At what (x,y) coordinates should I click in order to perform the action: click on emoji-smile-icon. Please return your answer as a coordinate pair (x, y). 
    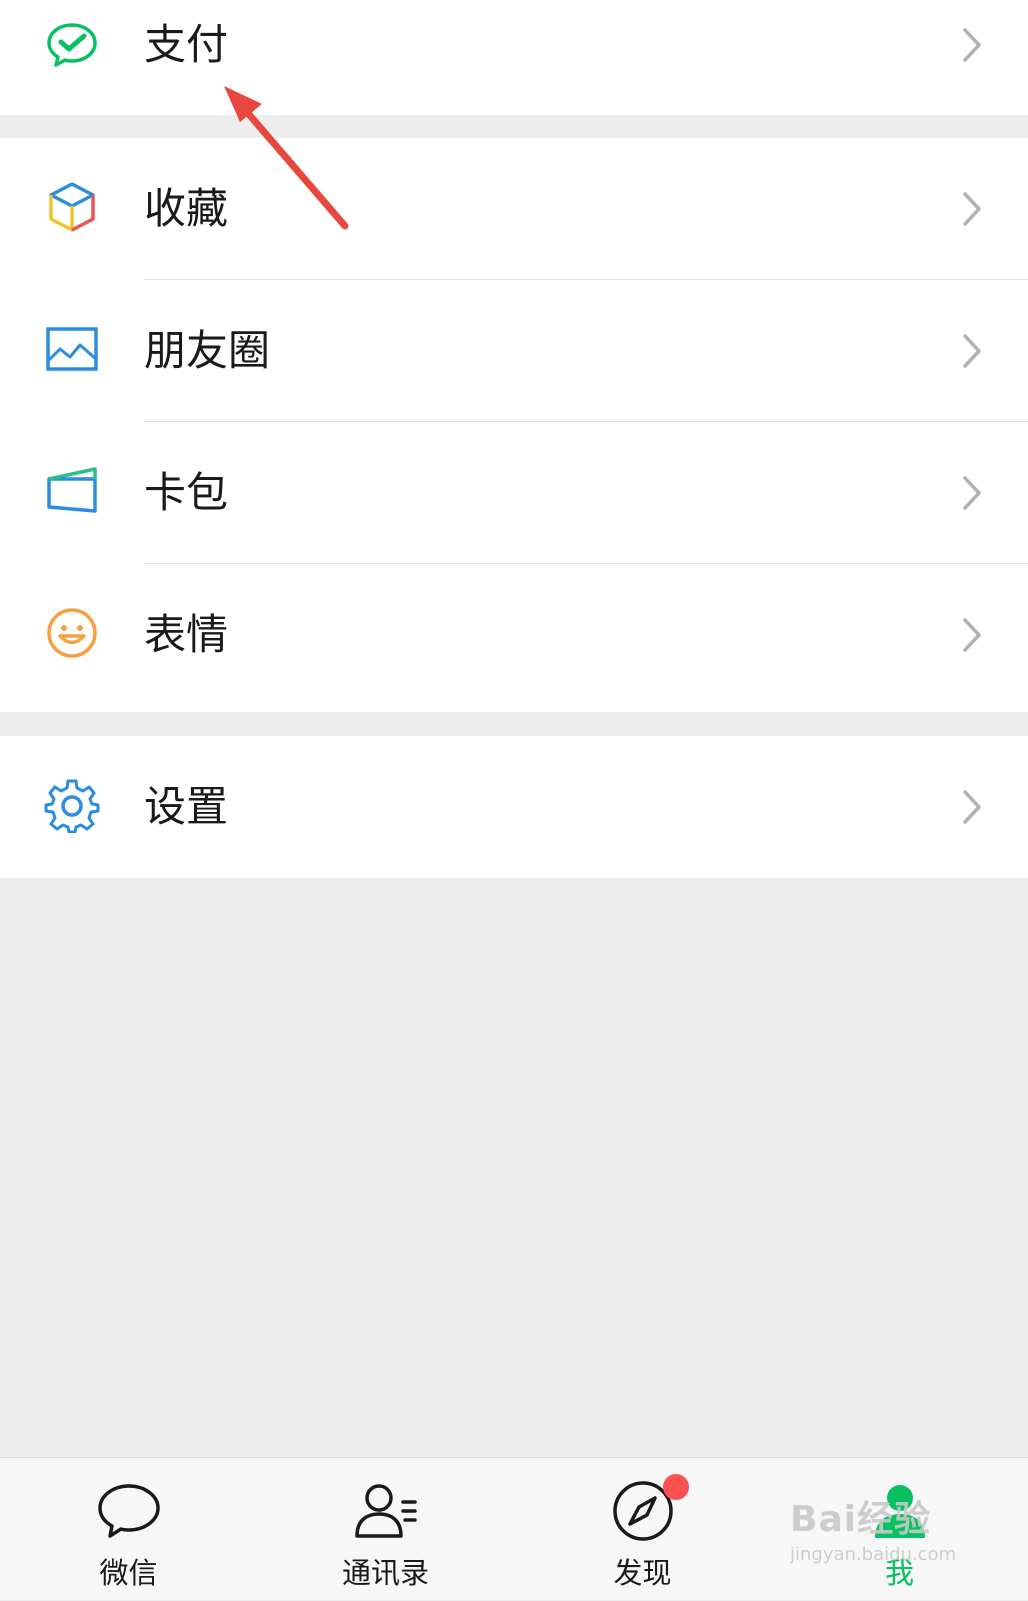
    Looking at the image, I should click on (72, 633).